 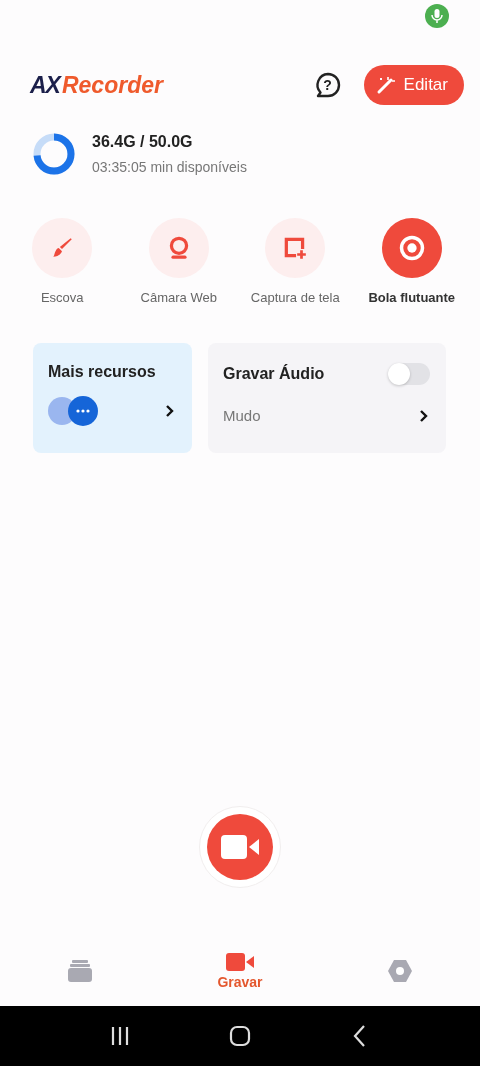 I want to click on more-icon, so click(x=74, y=411).